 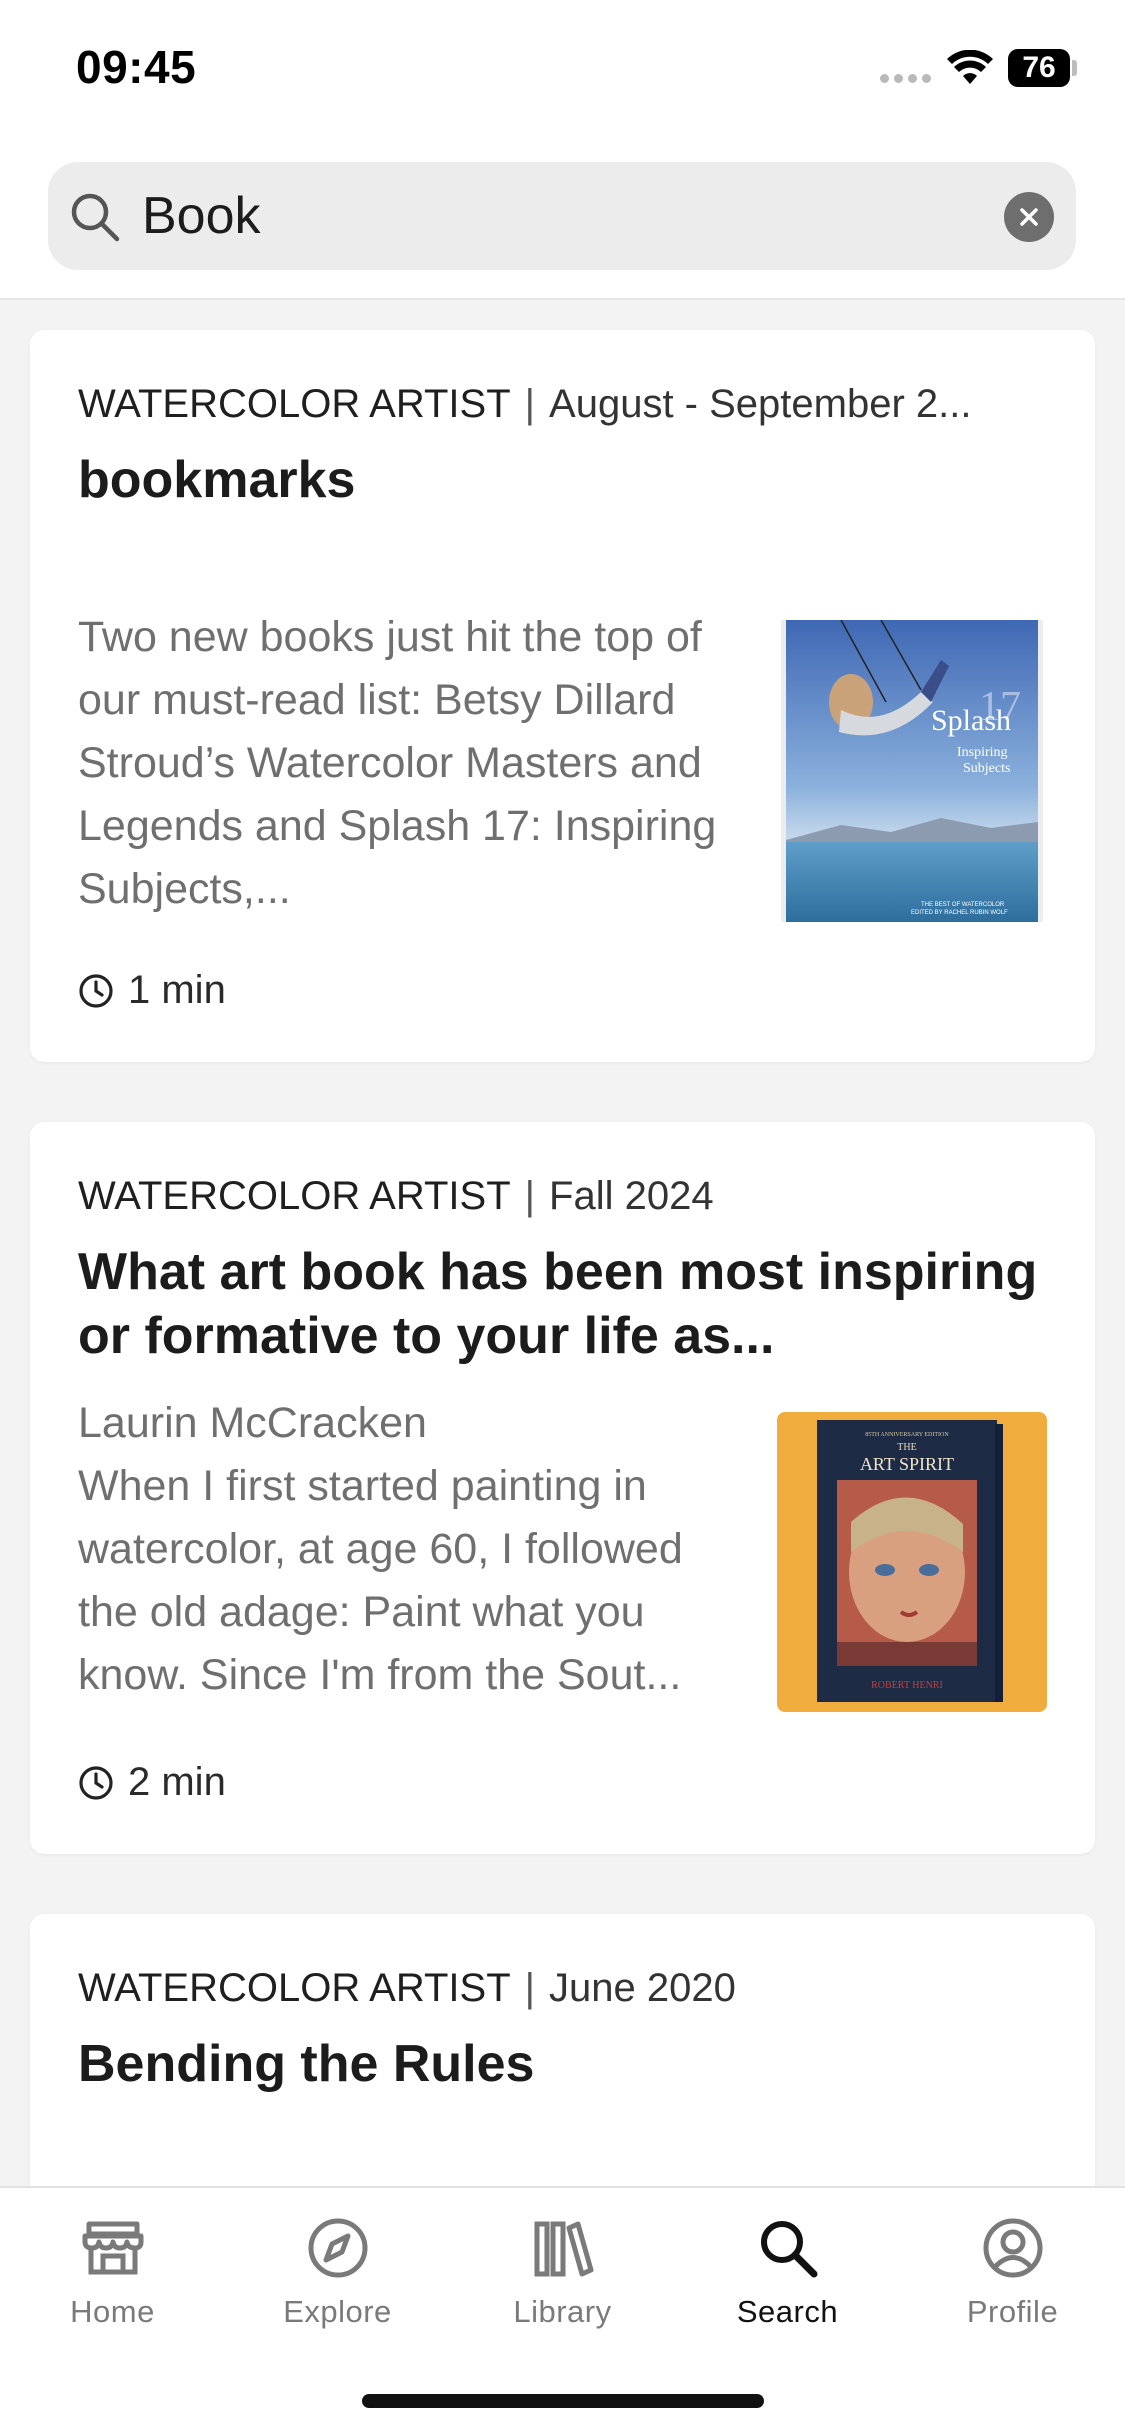 I want to click on home-indicator, so click(x=563, y=2401).